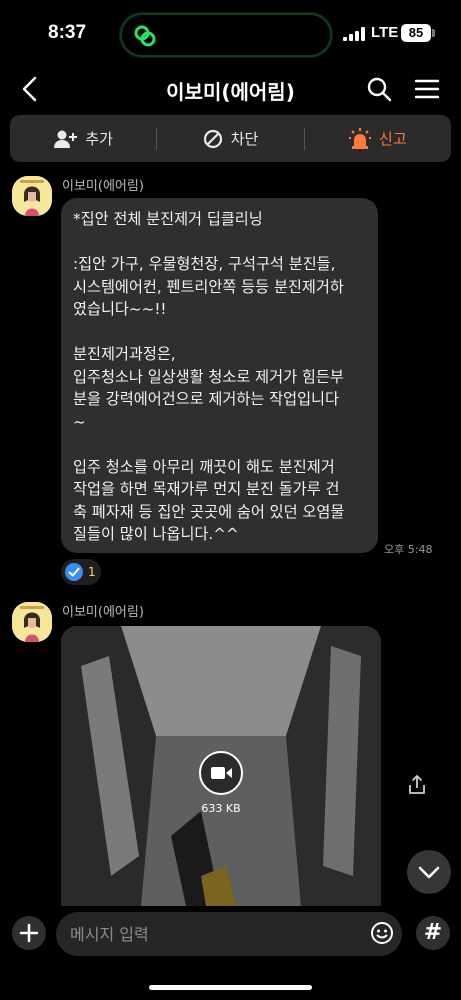  Describe the element at coordinates (212, 138) in the screenshot. I see `block-icon` at that location.